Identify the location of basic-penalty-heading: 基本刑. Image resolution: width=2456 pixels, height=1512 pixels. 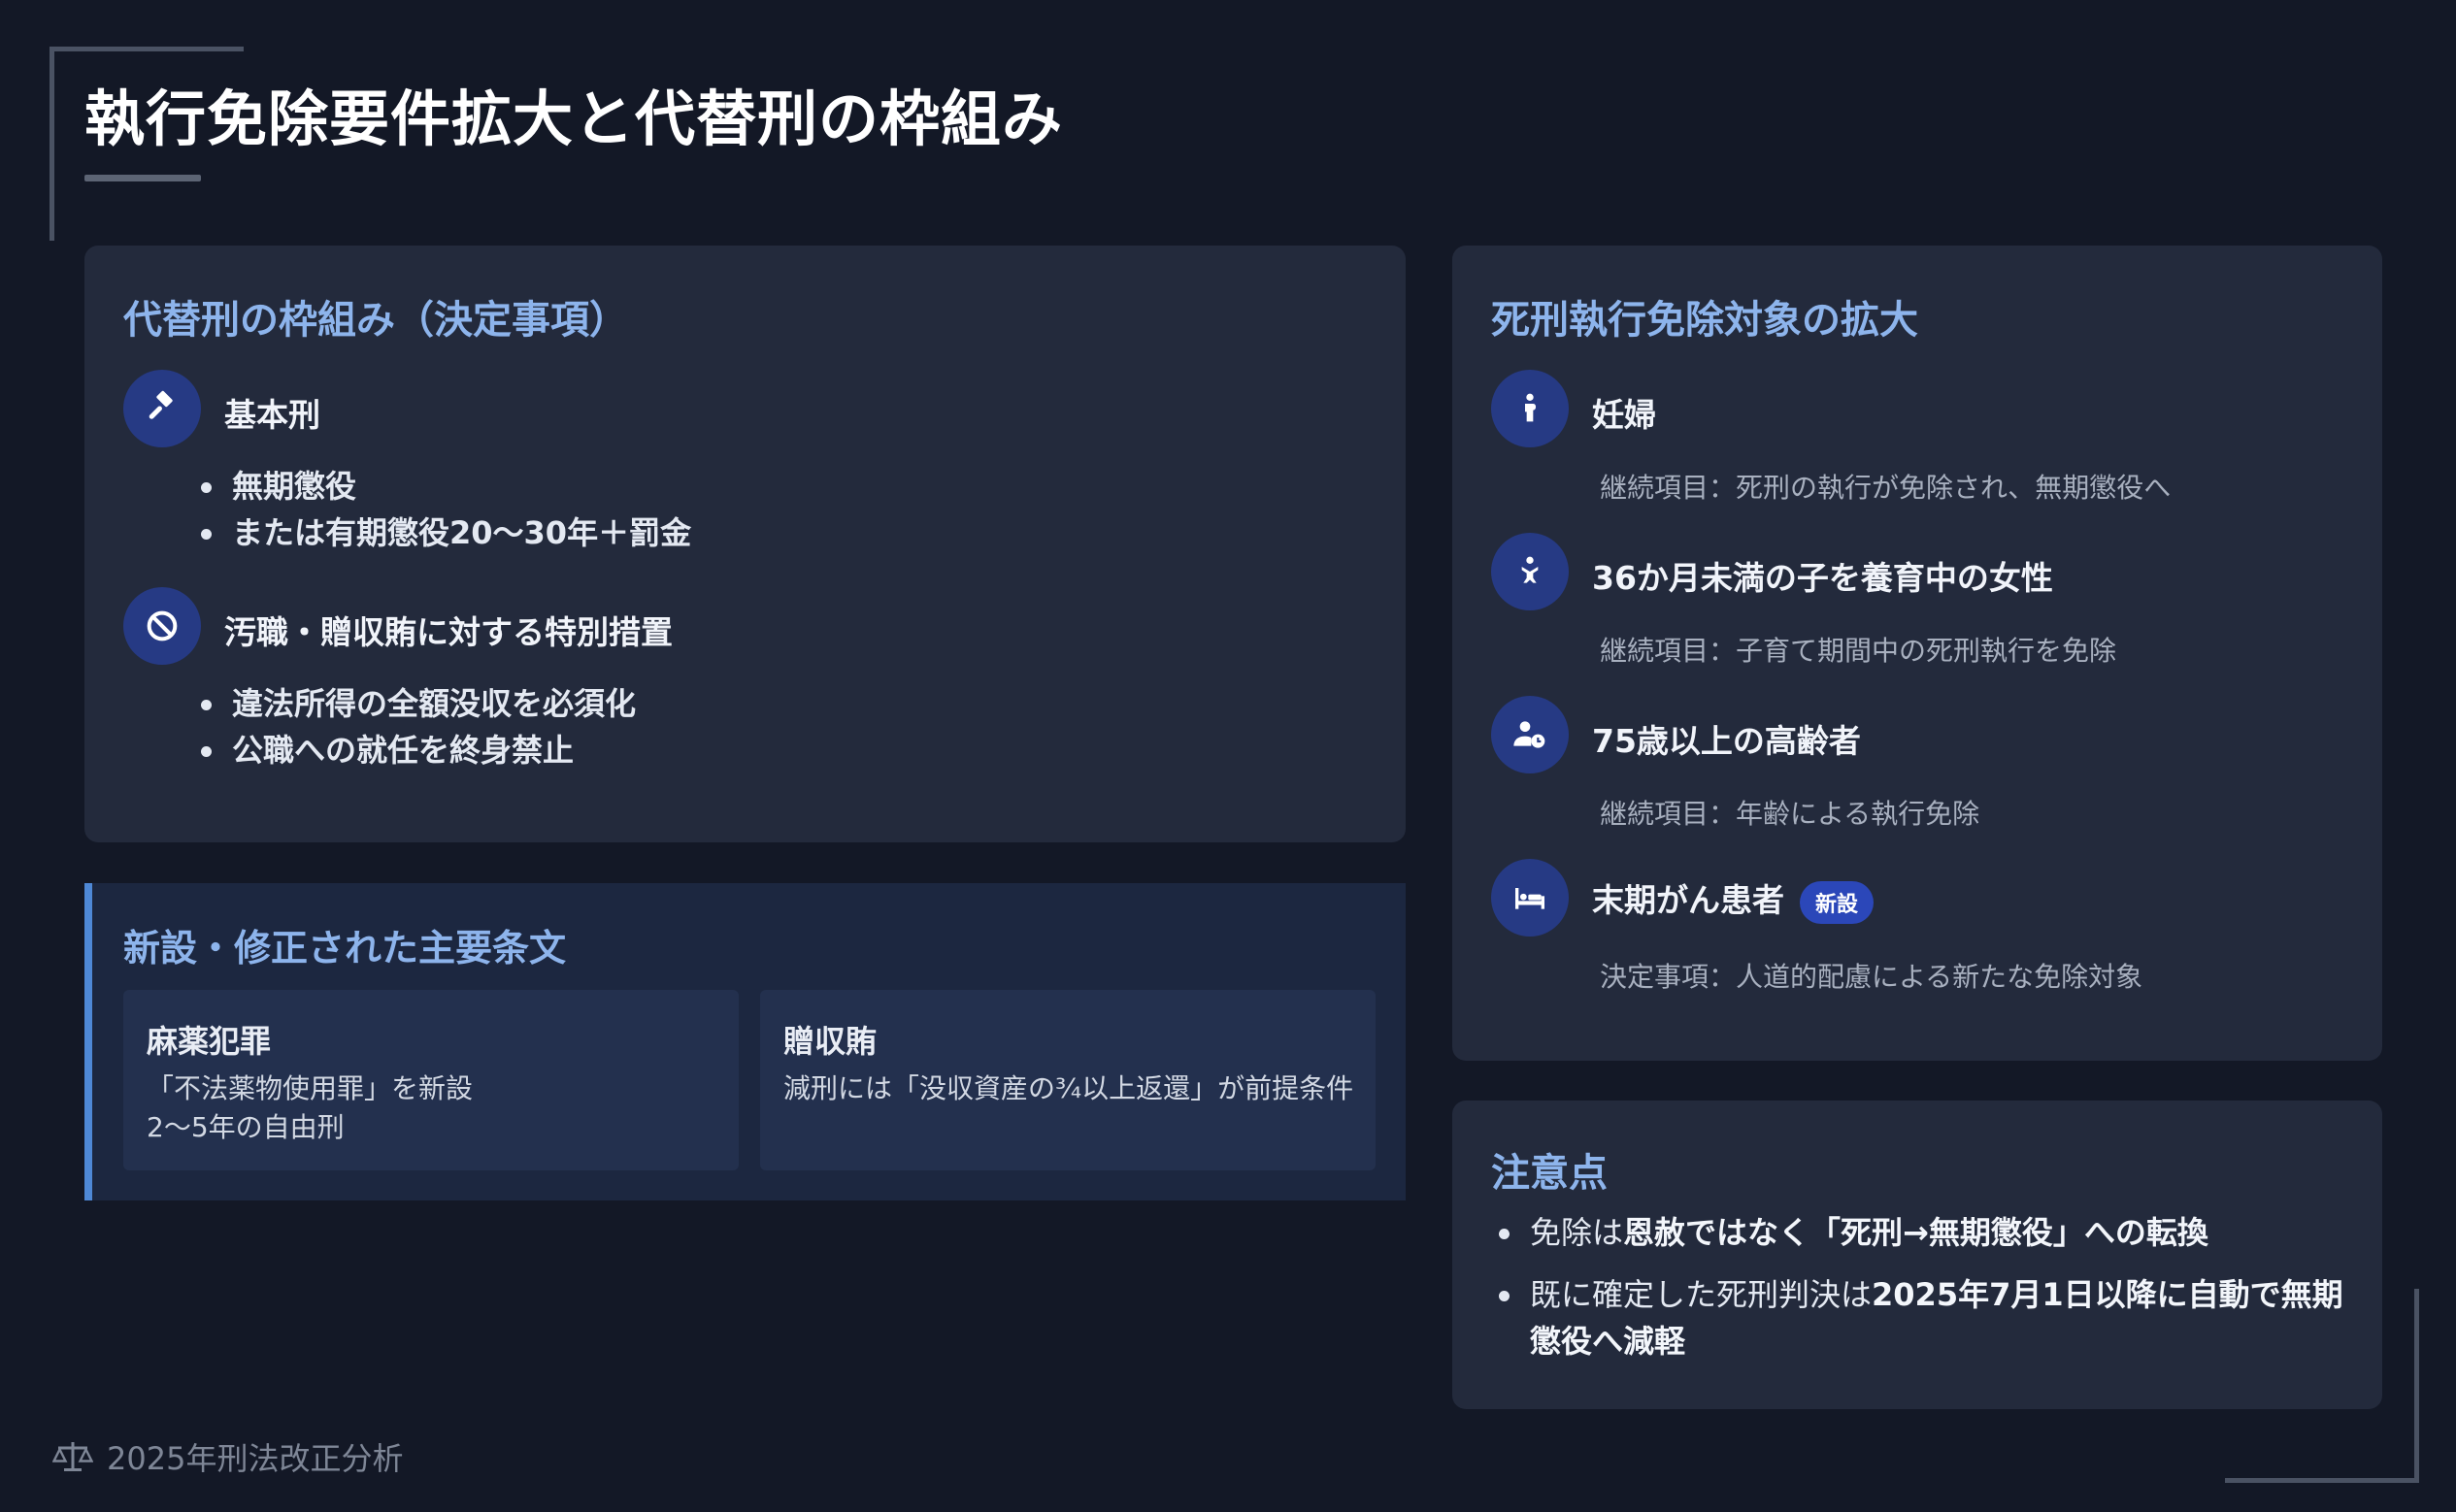
(272, 415).